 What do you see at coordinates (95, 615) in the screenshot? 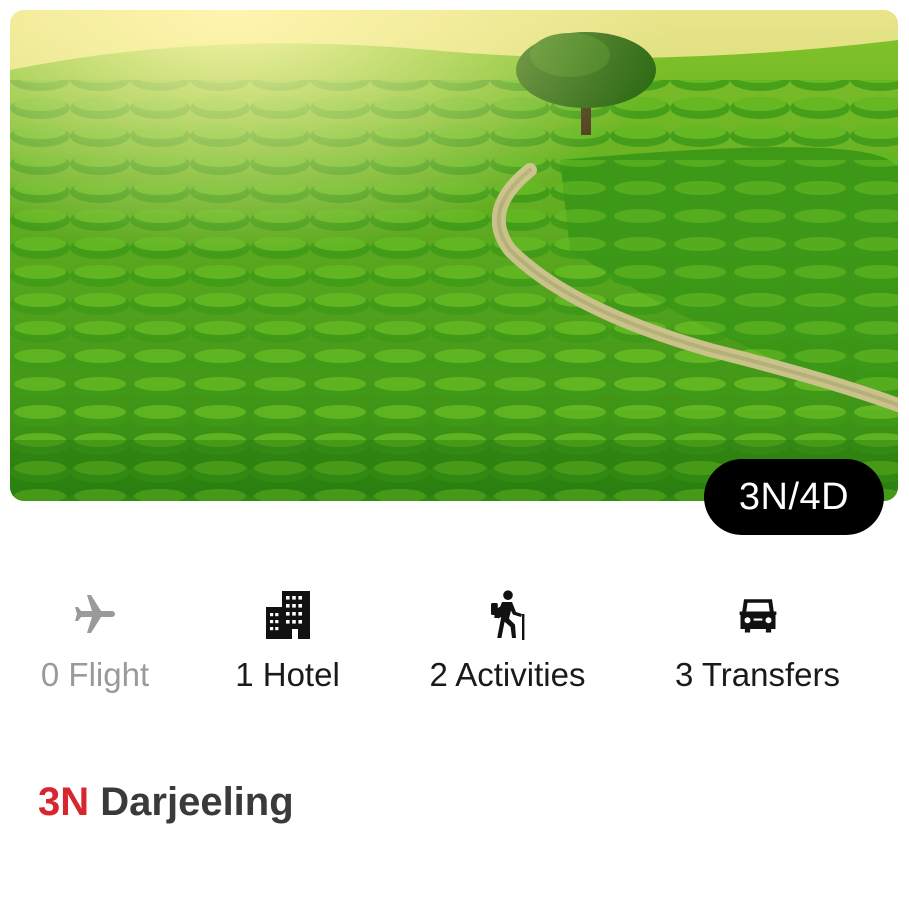
I see `airplane-icon` at bounding box center [95, 615].